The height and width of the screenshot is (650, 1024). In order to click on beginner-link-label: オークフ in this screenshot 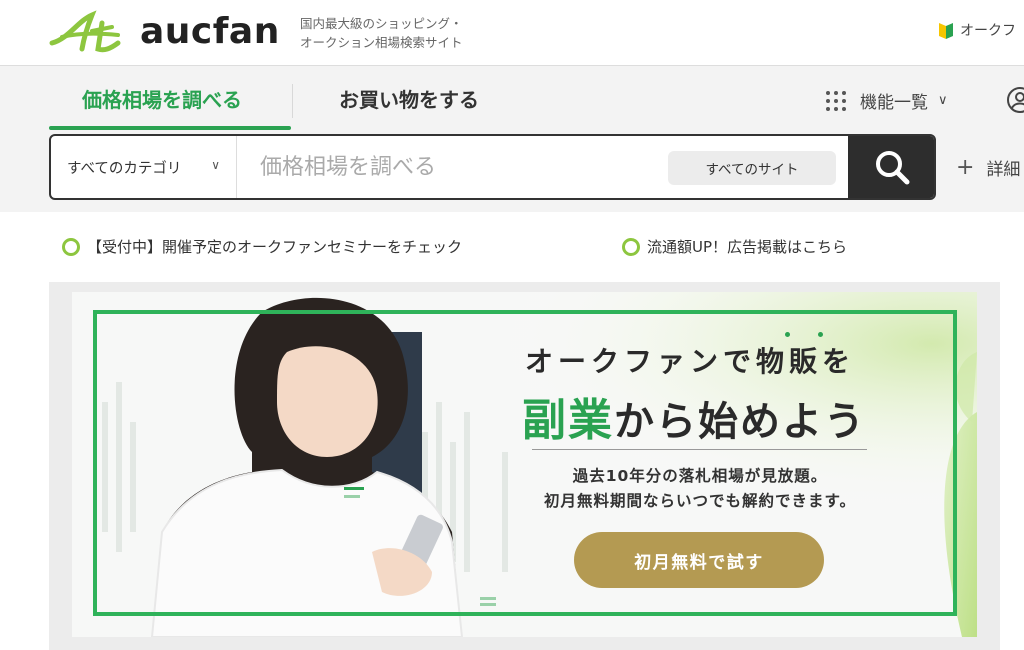, I will do `click(988, 31)`.